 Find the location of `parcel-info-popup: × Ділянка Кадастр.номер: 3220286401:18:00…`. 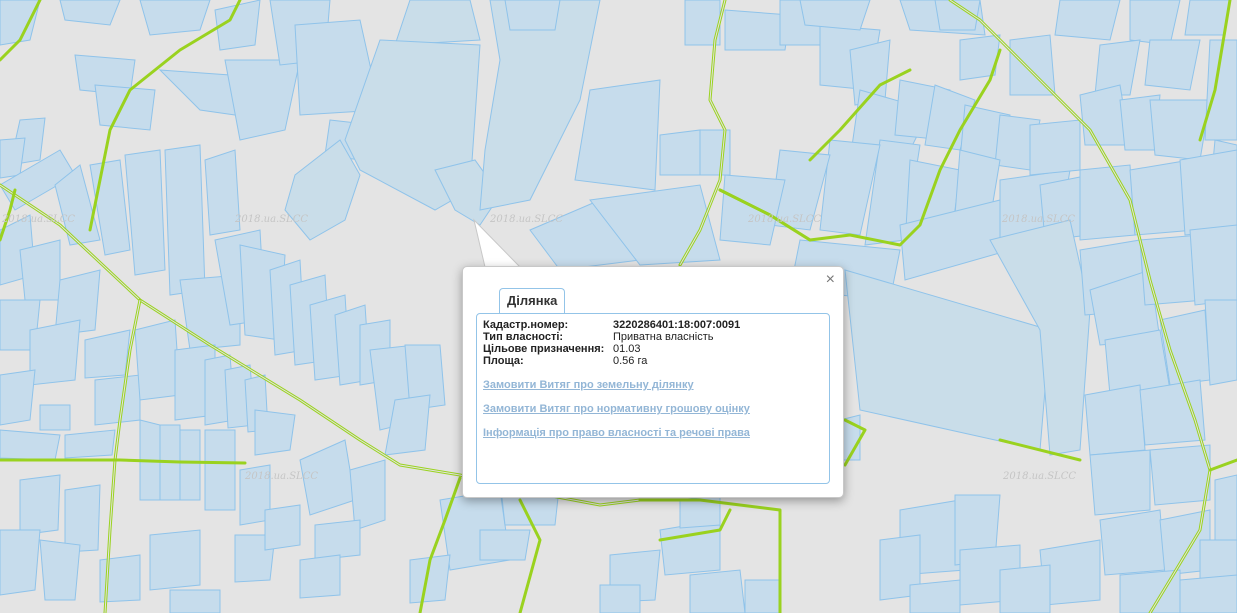

parcel-info-popup: × Ділянка Кадастр.номер: 3220286401:18:00… is located at coordinates (653, 382).